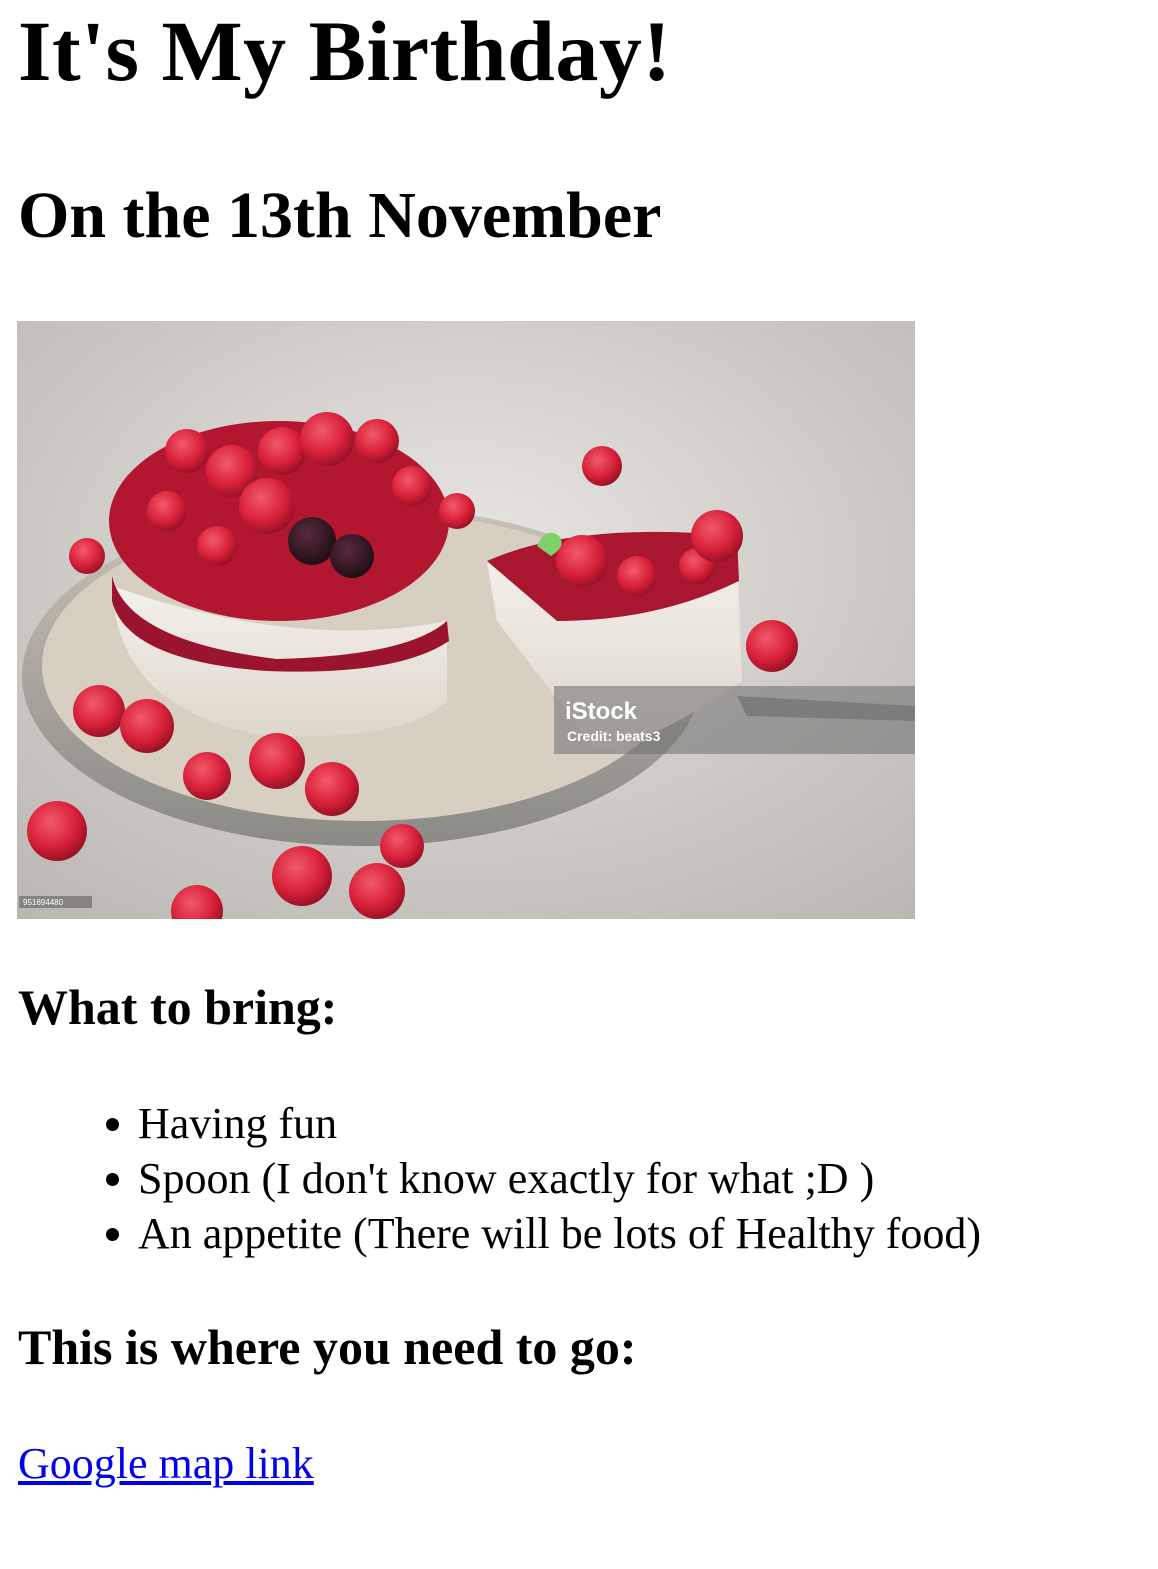 Image resolution: width=1158 pixels, height=1569 pixels. Describe the element at coordinates (345, 51) in the screenshot. I see `page-title: It's My Birthday!` at that location.